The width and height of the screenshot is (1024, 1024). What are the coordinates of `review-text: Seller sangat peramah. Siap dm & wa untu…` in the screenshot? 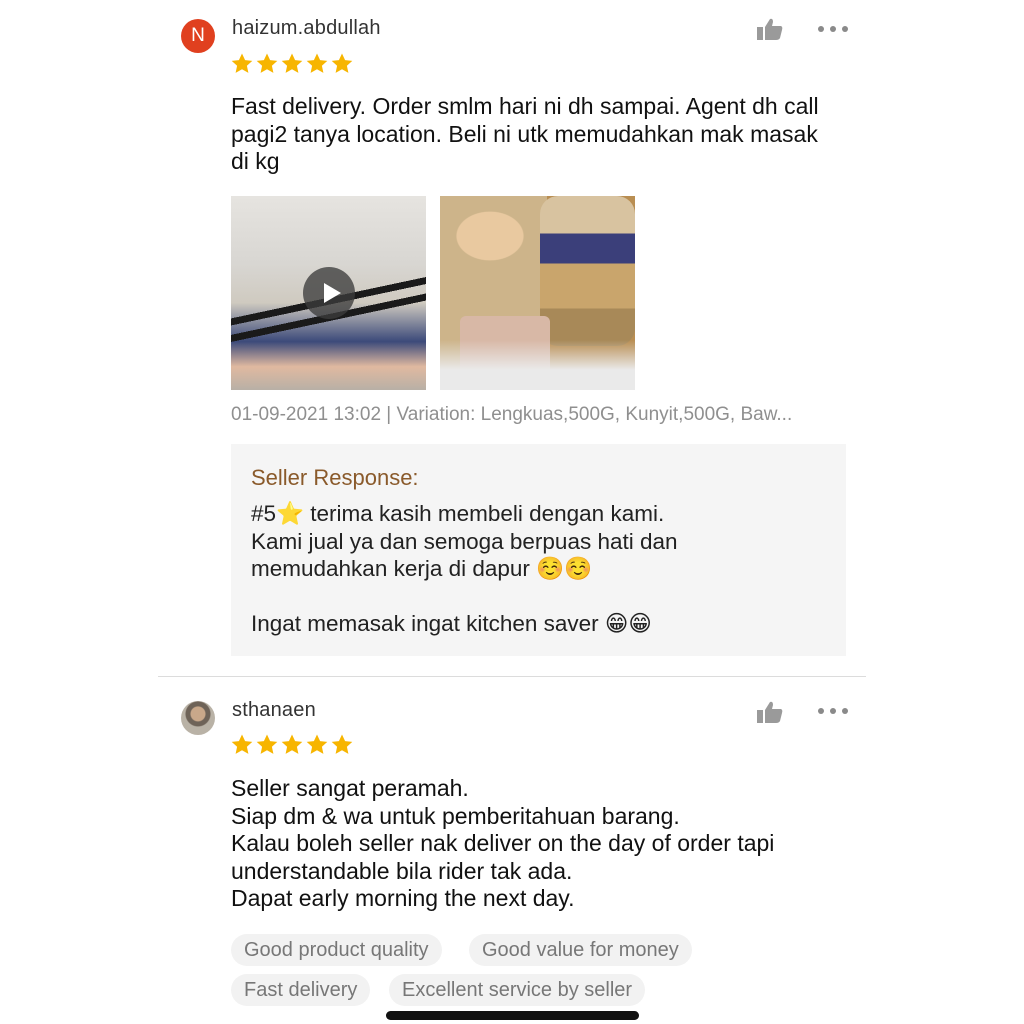 It's located at (503, 843).